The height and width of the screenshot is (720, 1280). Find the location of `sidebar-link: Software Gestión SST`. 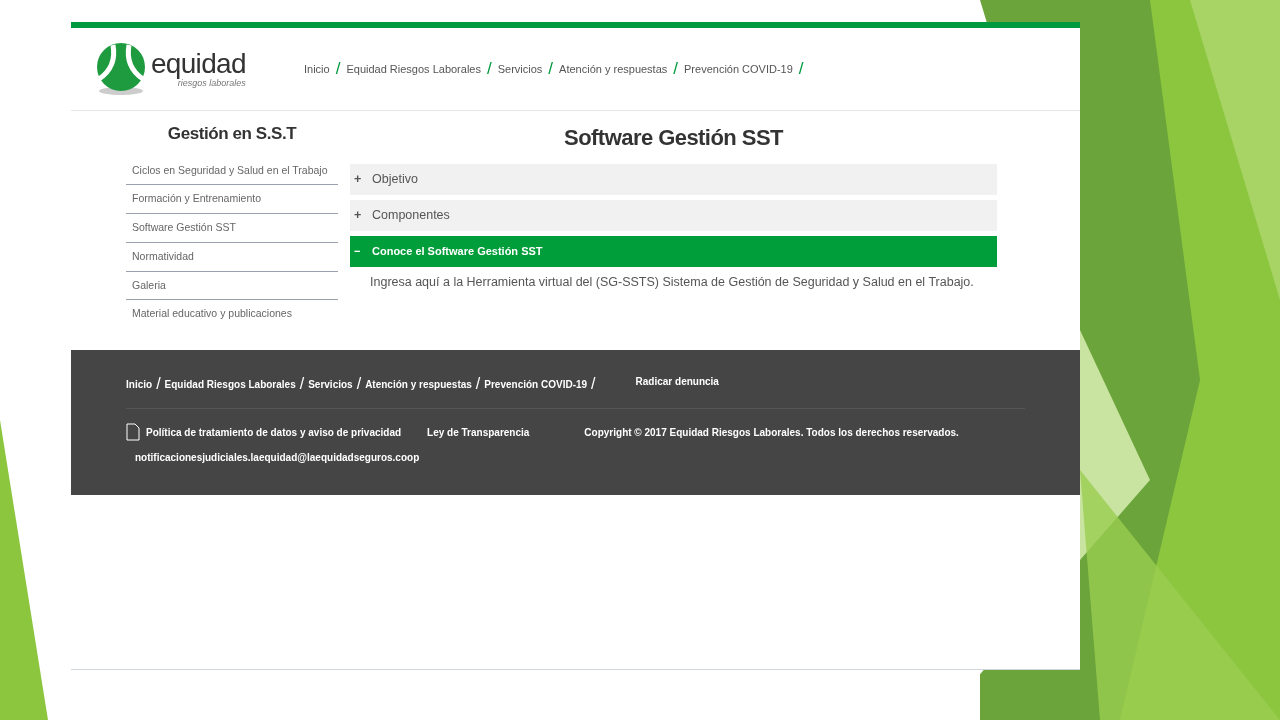

sidebar-link: Software Gestión SST is located at coordinates (232, 228).